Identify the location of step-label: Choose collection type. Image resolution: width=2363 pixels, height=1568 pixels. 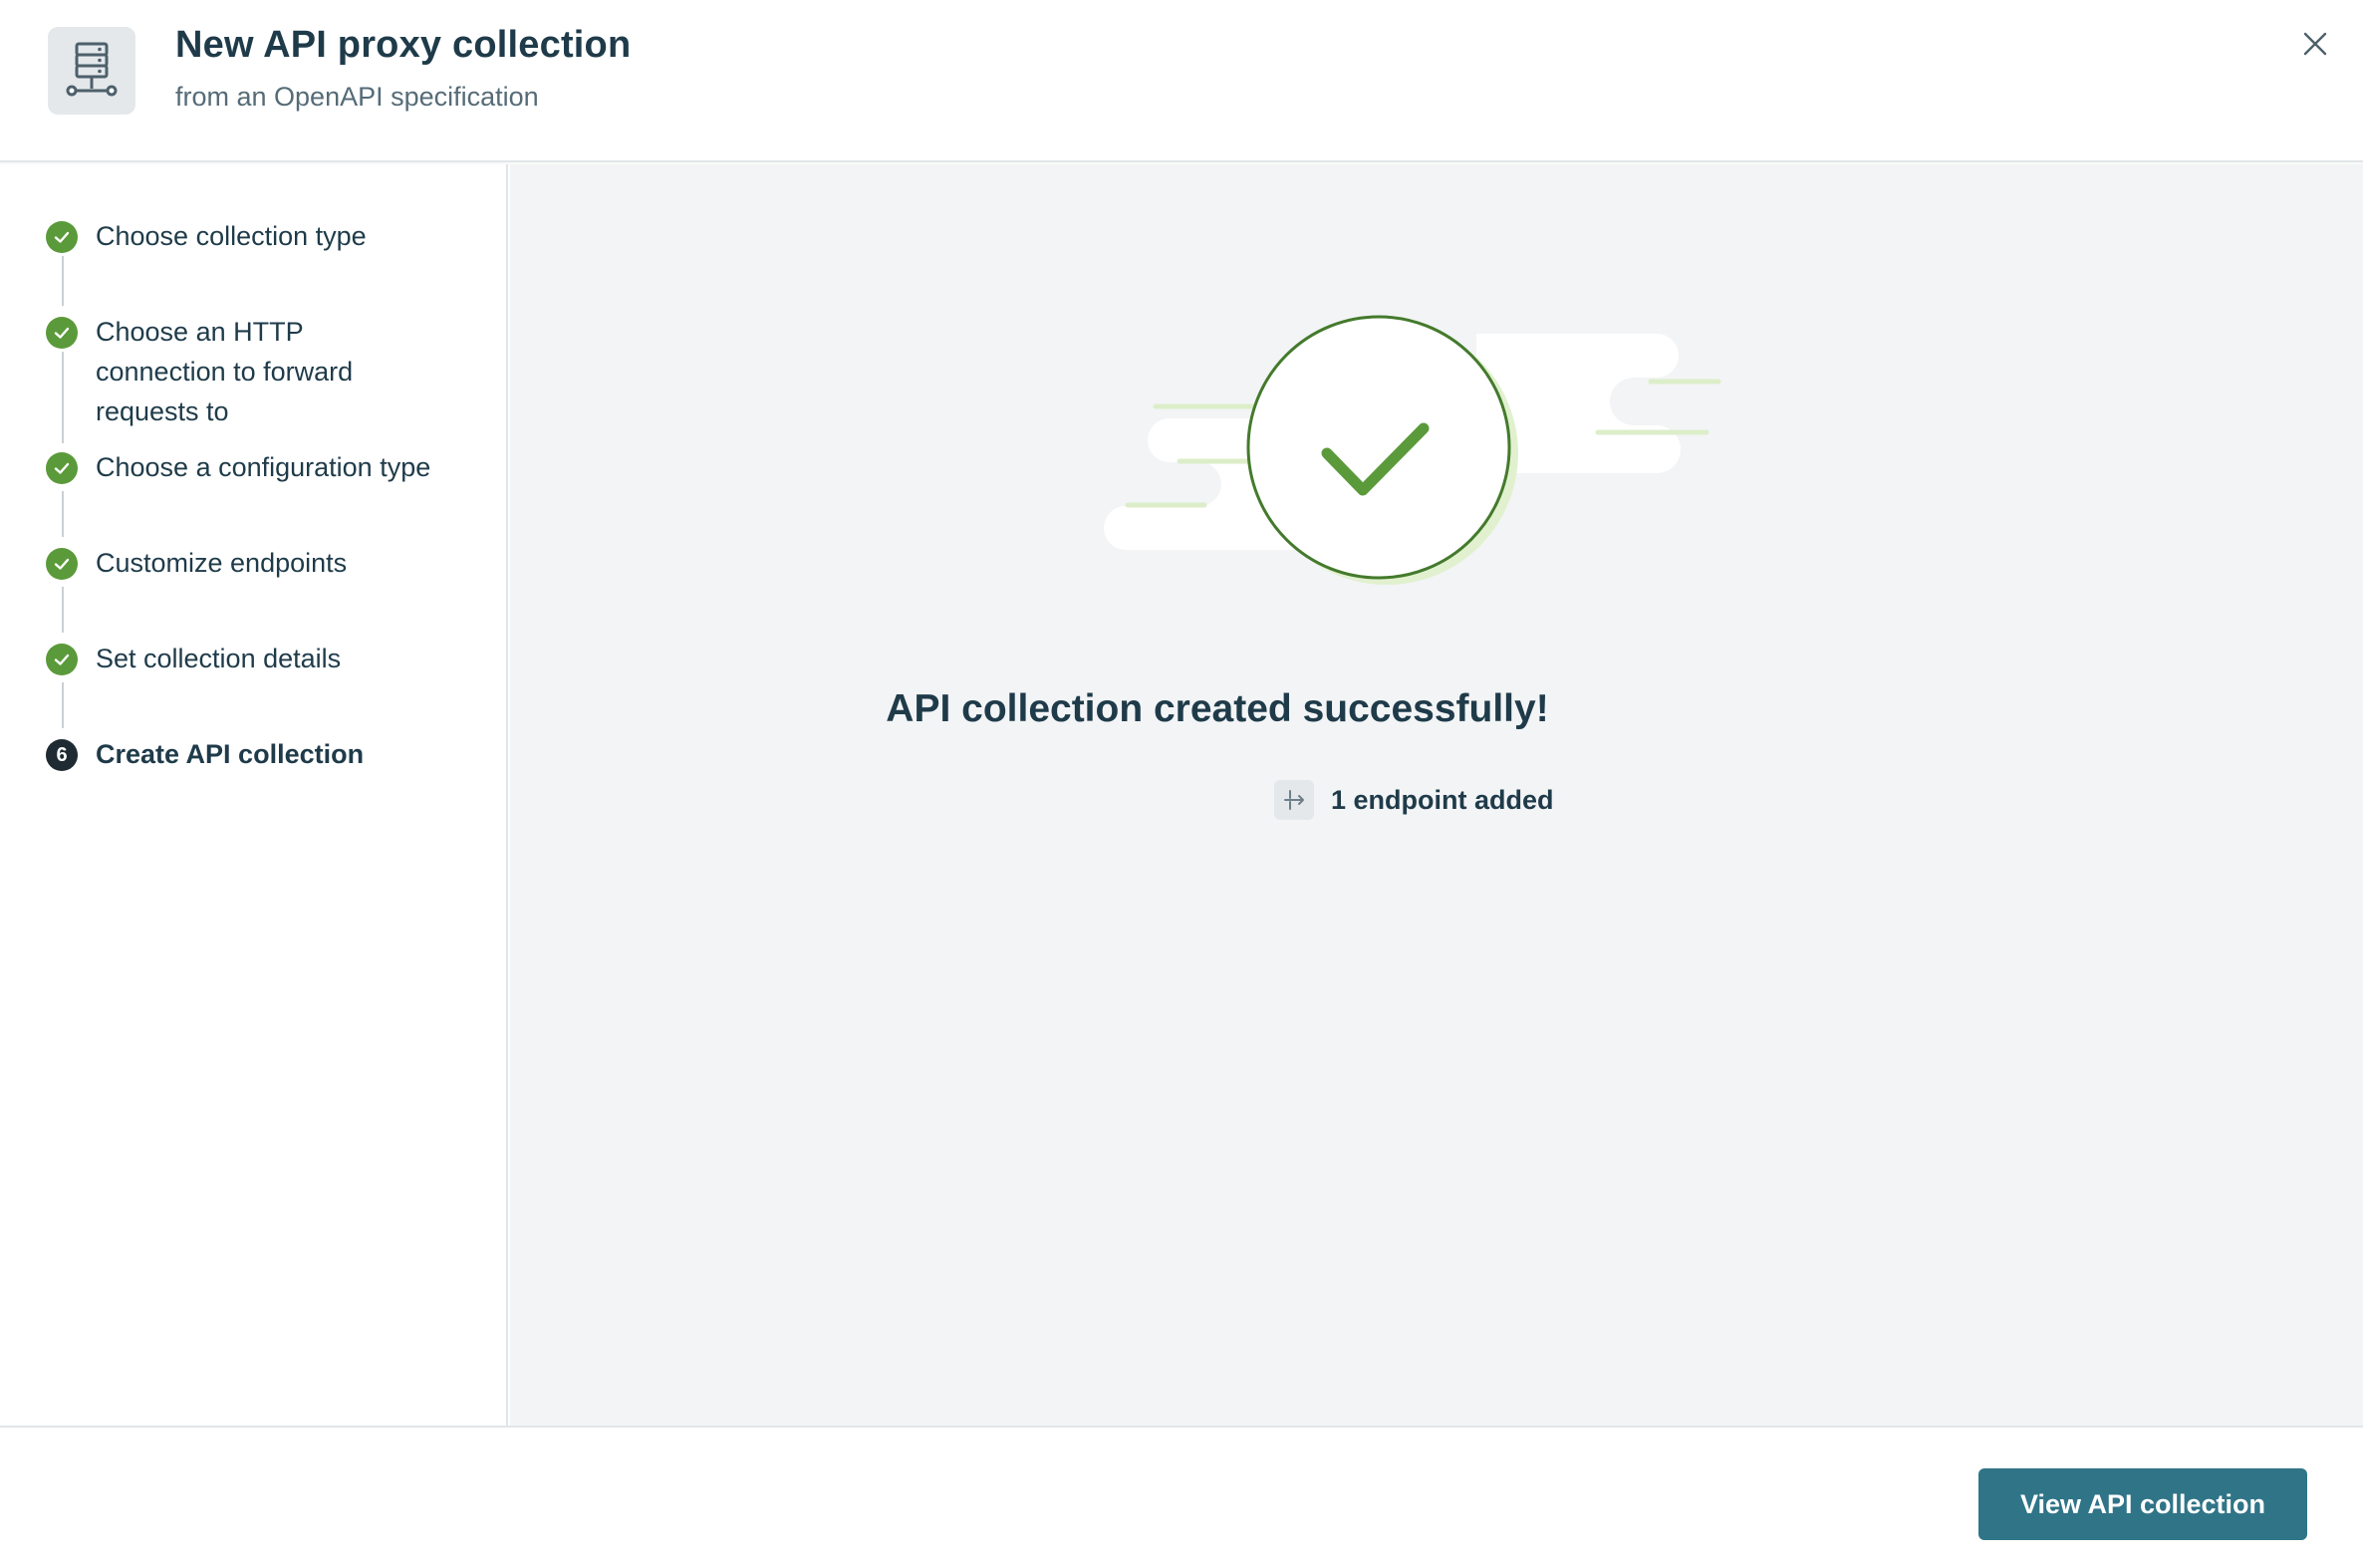
(231, 236).